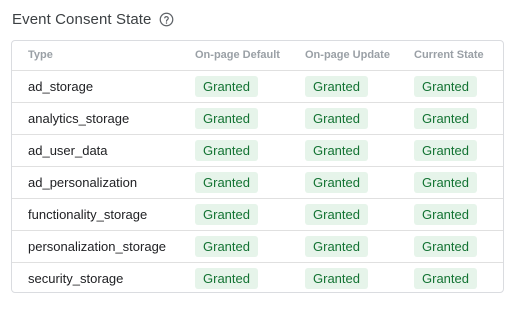 The width and height of the screenshot is (517, 309). What do you see at coordinates (40, 55) in the screenshot?
I see `column-header-type: Type` at bounding box center [40, 55].